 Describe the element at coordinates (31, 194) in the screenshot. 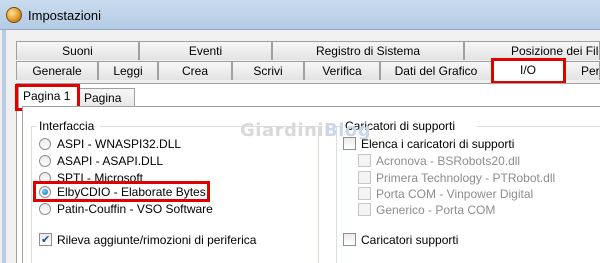

I see `interface-group-border-left` at that location.